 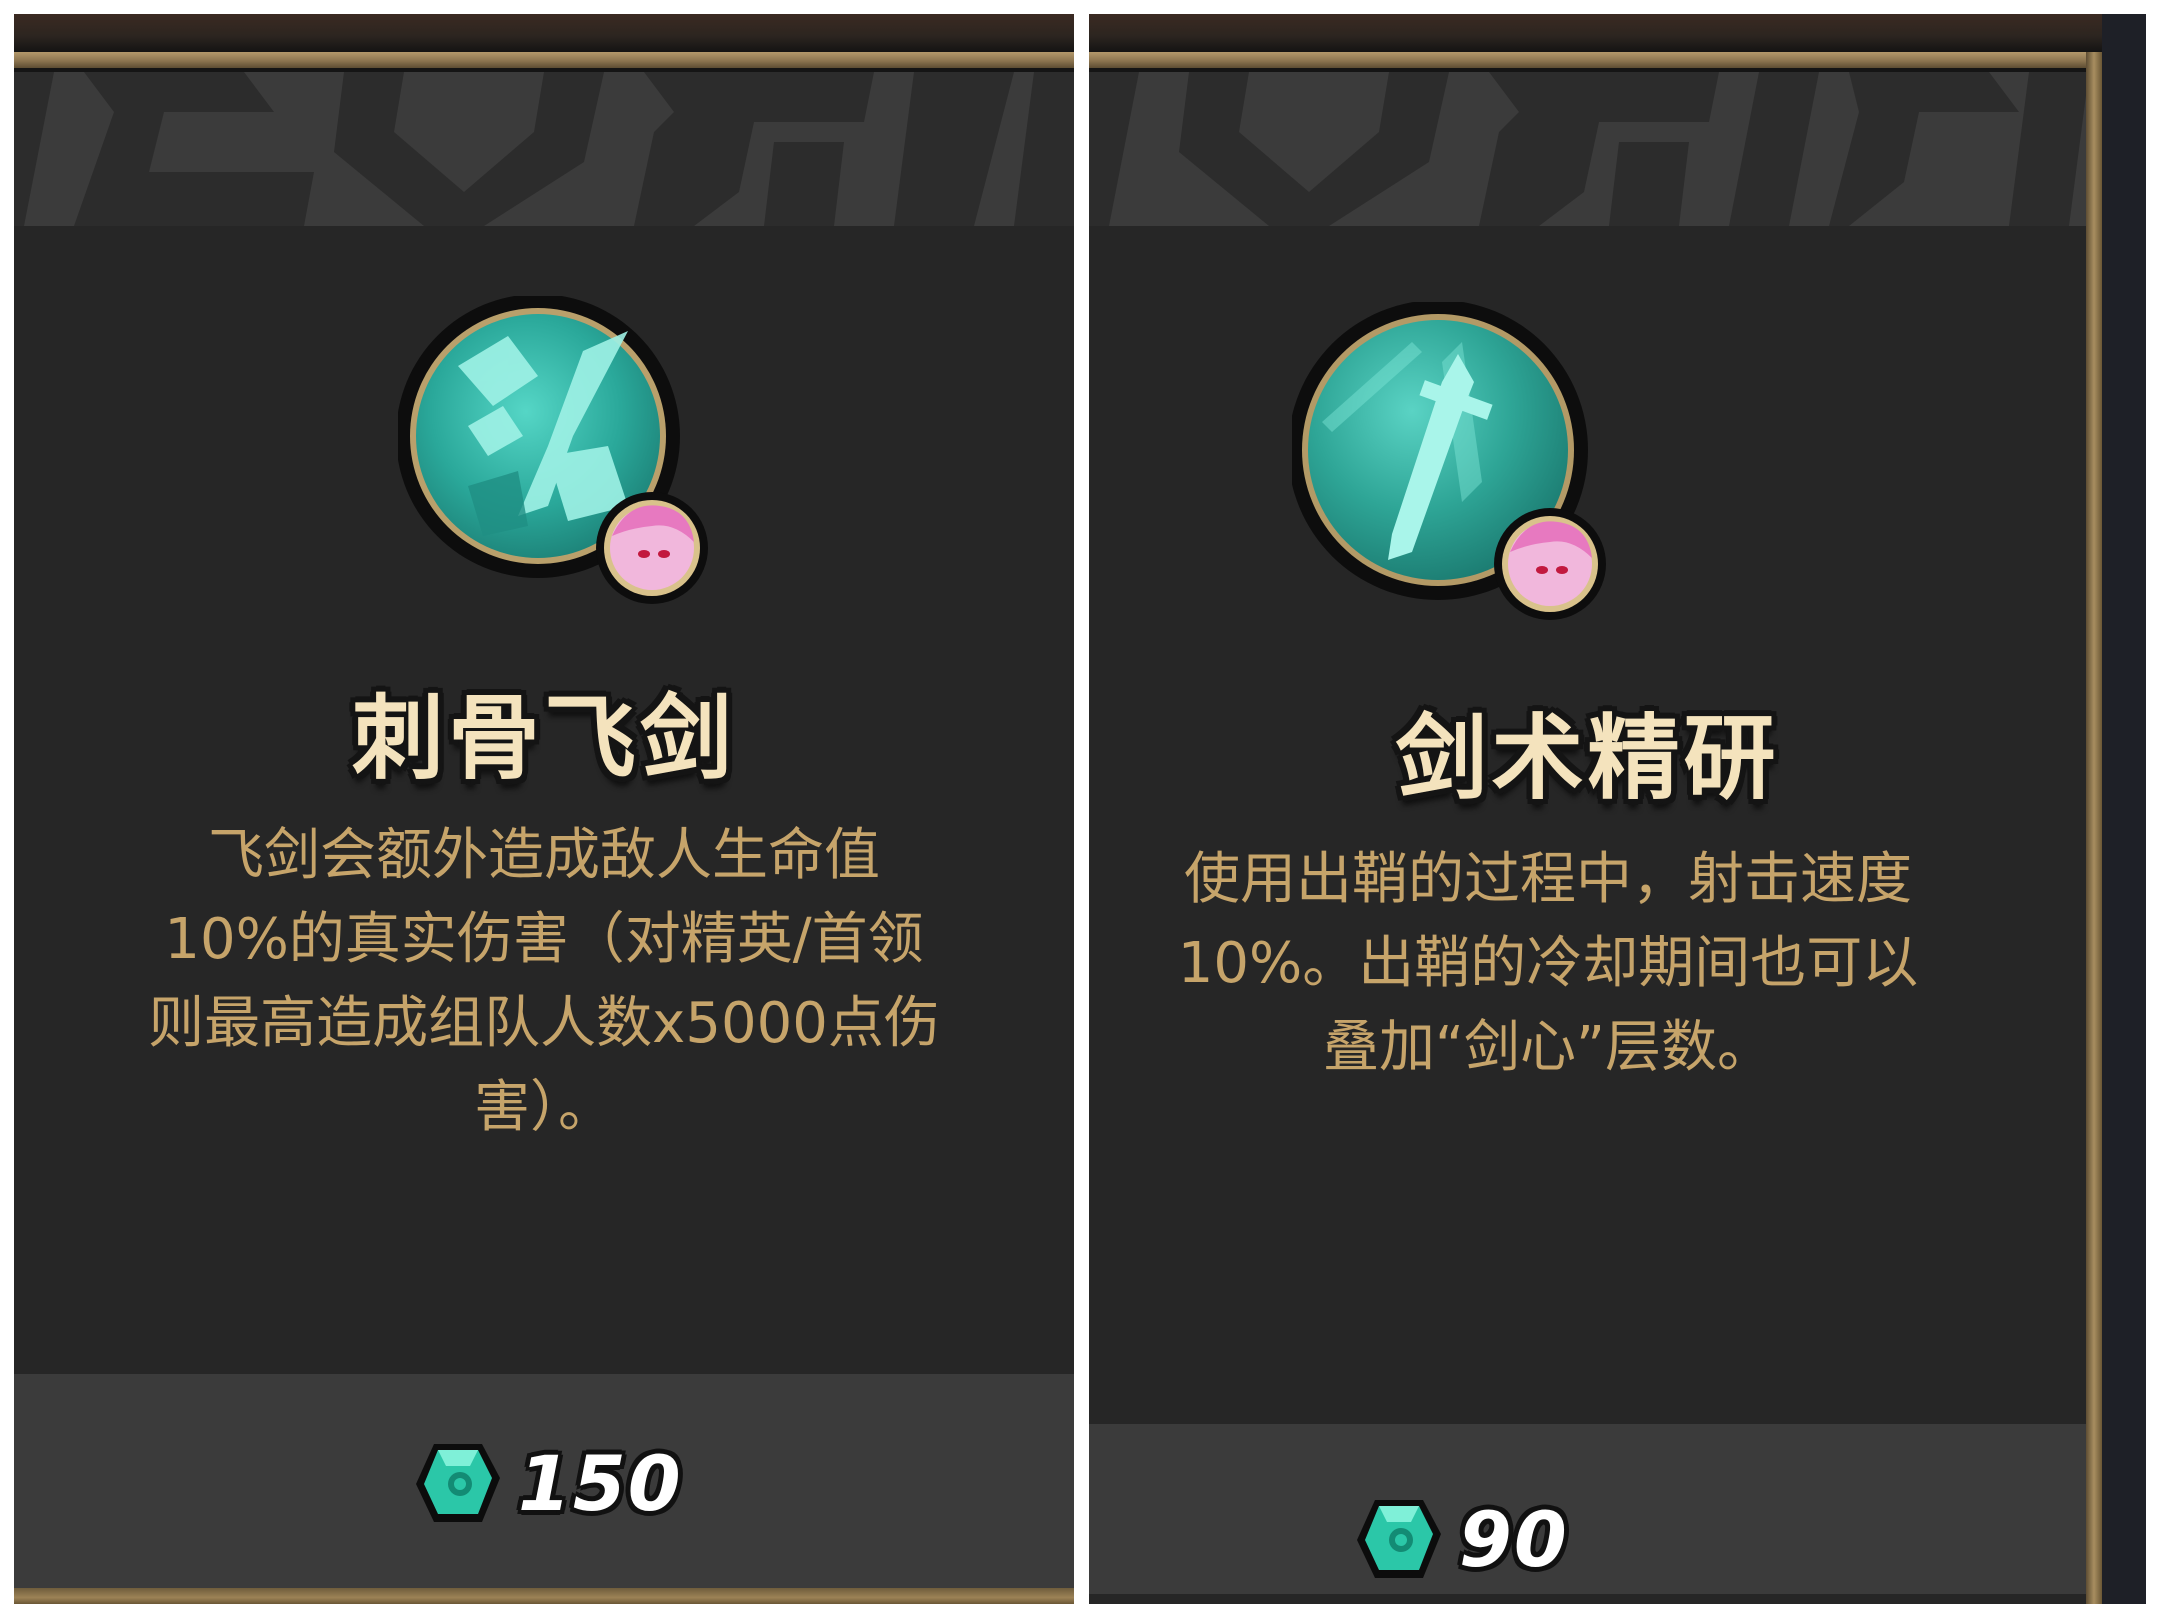 I want to click on description-line: 叠加“剑心”层数。, so click(x=1548, y=1047).